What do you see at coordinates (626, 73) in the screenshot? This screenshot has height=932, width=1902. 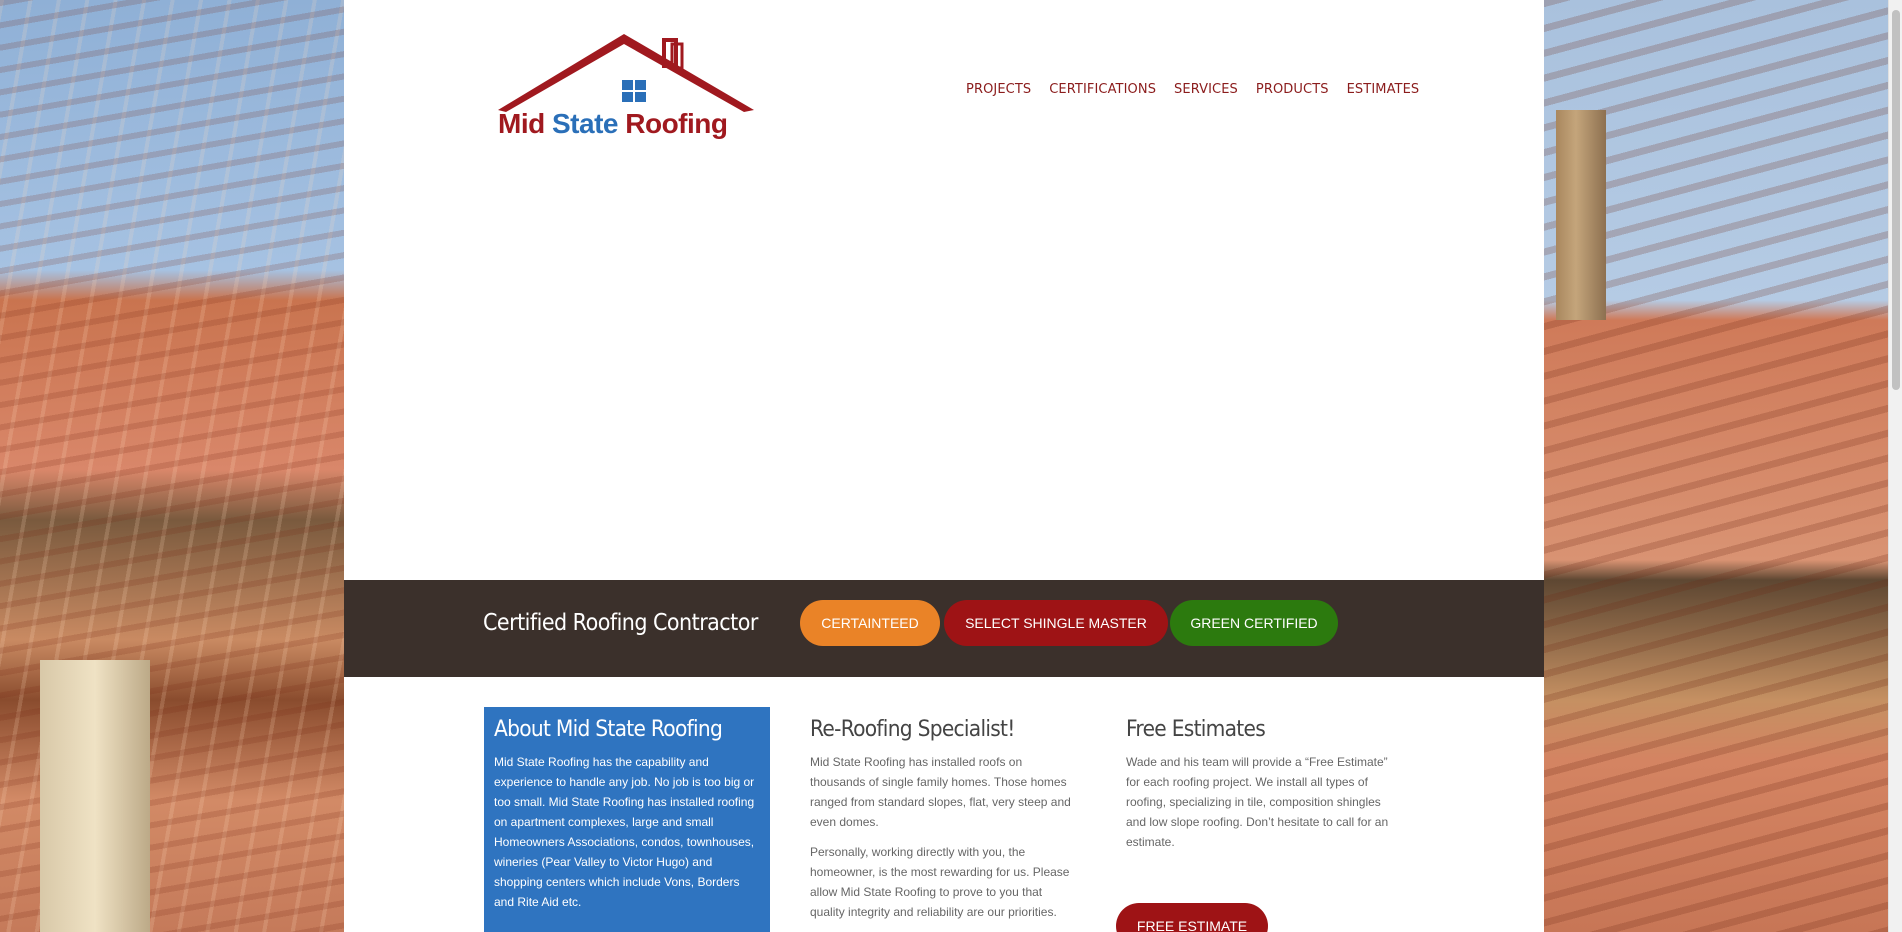 I see `house-roof-icon` at bounding box center [626, 73].